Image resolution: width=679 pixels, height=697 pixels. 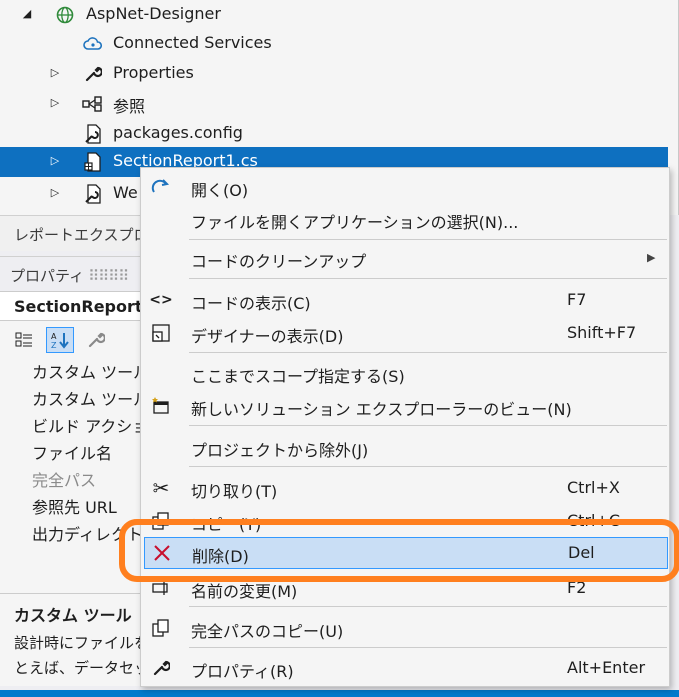 What do you see at coordinates (594, 520) in the screenshot?
I see `menu-item-shortcut: Ctrl+C` at bounding box center [594, 520].